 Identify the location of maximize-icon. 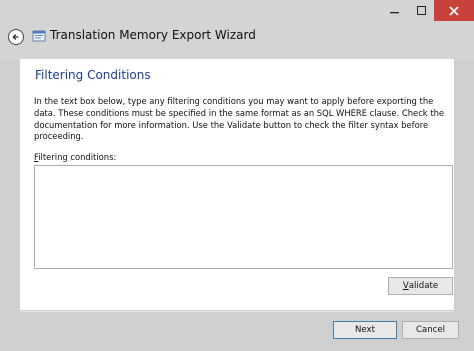
(421, 10).